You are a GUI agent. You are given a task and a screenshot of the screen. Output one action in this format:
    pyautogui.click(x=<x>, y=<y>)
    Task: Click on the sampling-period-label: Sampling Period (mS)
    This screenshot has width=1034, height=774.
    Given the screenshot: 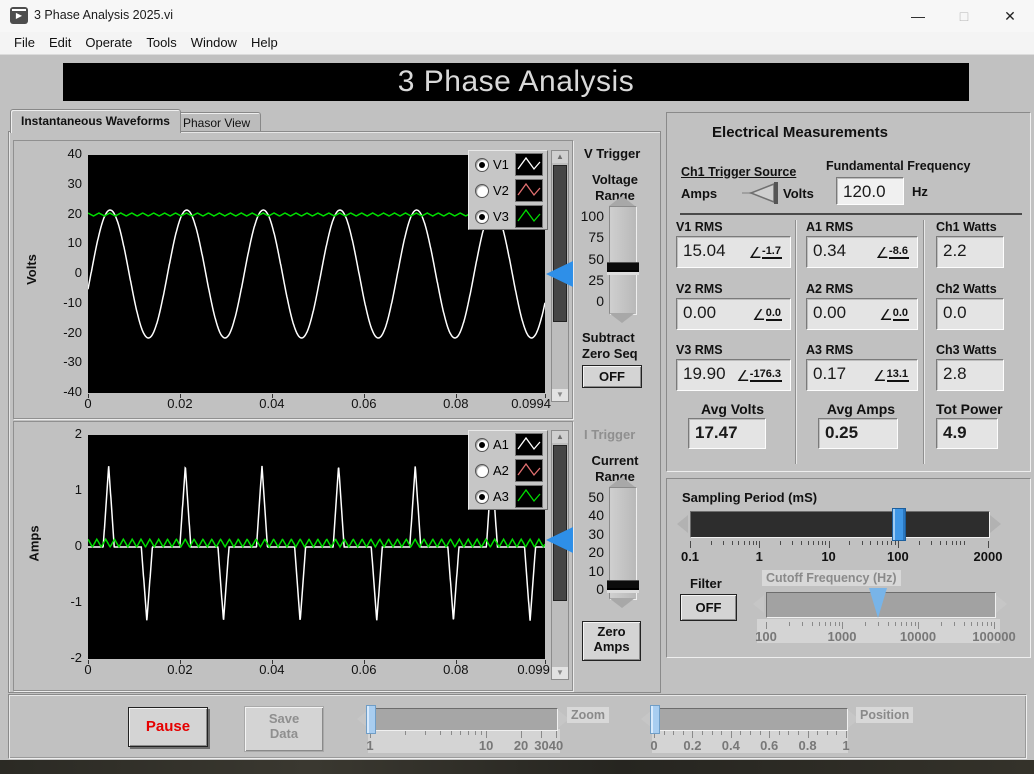 What is the action you would take?
    pyautogui.click(x=750, y=497)
    